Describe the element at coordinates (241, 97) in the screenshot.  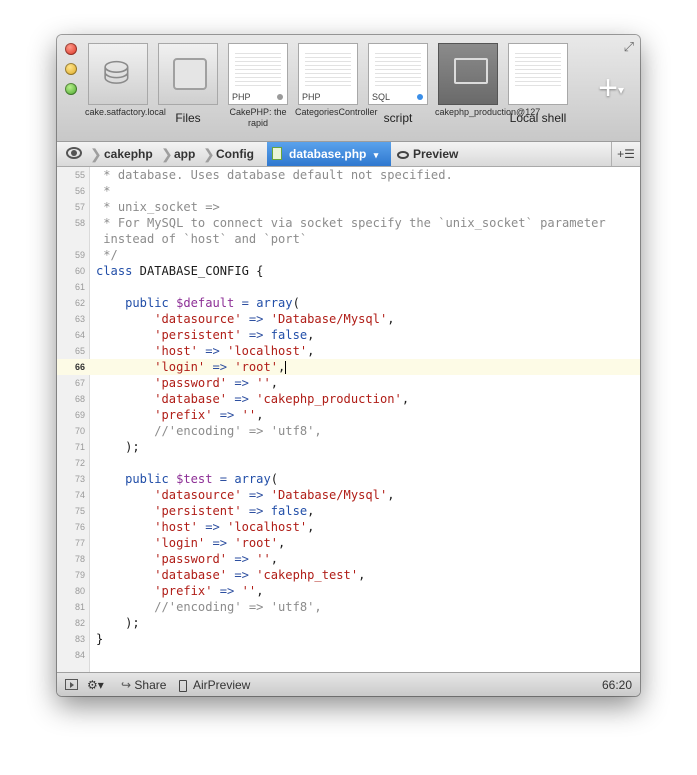
I see `tab-type-tag: PHP` at that location.